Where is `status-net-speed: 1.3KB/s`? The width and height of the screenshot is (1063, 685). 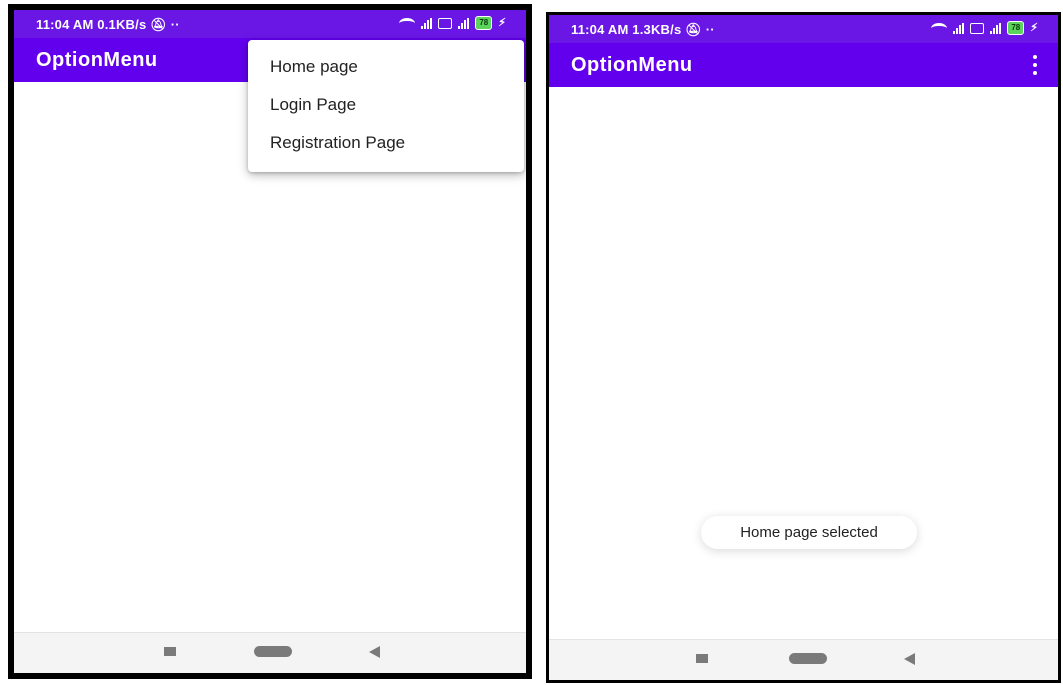 status-net-speed: 1.3KB/s is located at coordinates (657, 29).